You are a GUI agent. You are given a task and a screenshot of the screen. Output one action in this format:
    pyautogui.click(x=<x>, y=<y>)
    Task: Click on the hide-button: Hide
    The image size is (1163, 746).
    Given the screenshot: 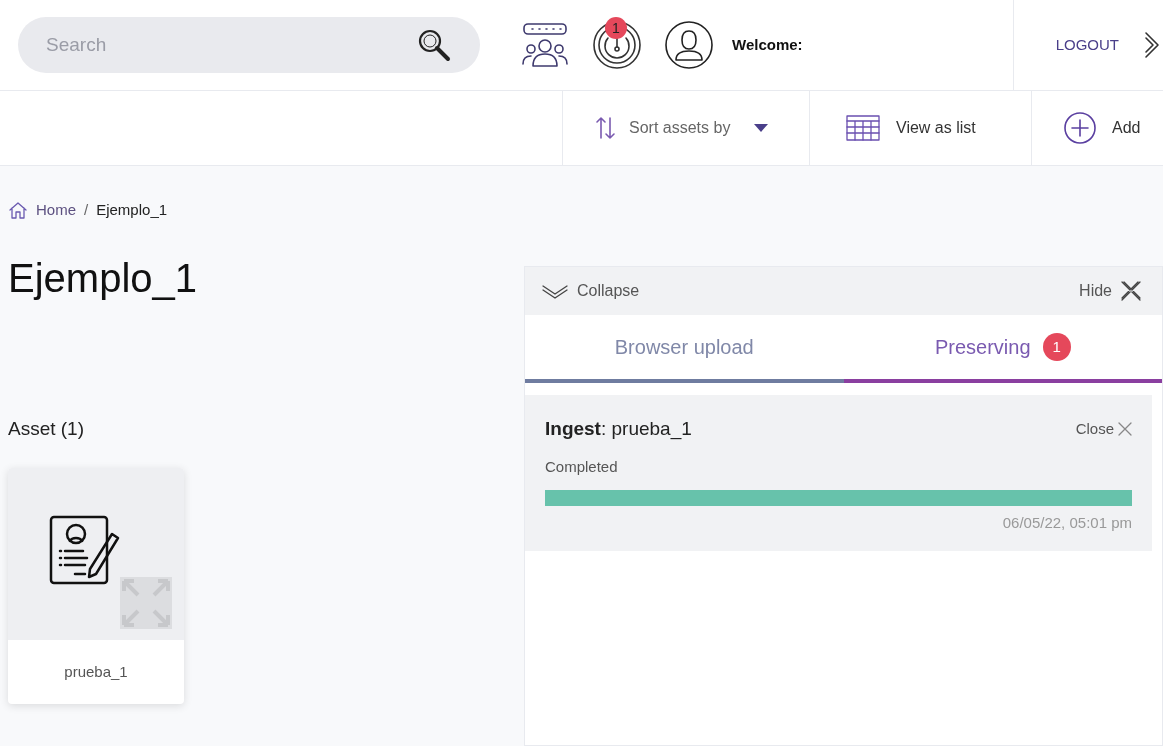 What is the action you would take?
    pyautogui.click(x=1110, y=291)
    